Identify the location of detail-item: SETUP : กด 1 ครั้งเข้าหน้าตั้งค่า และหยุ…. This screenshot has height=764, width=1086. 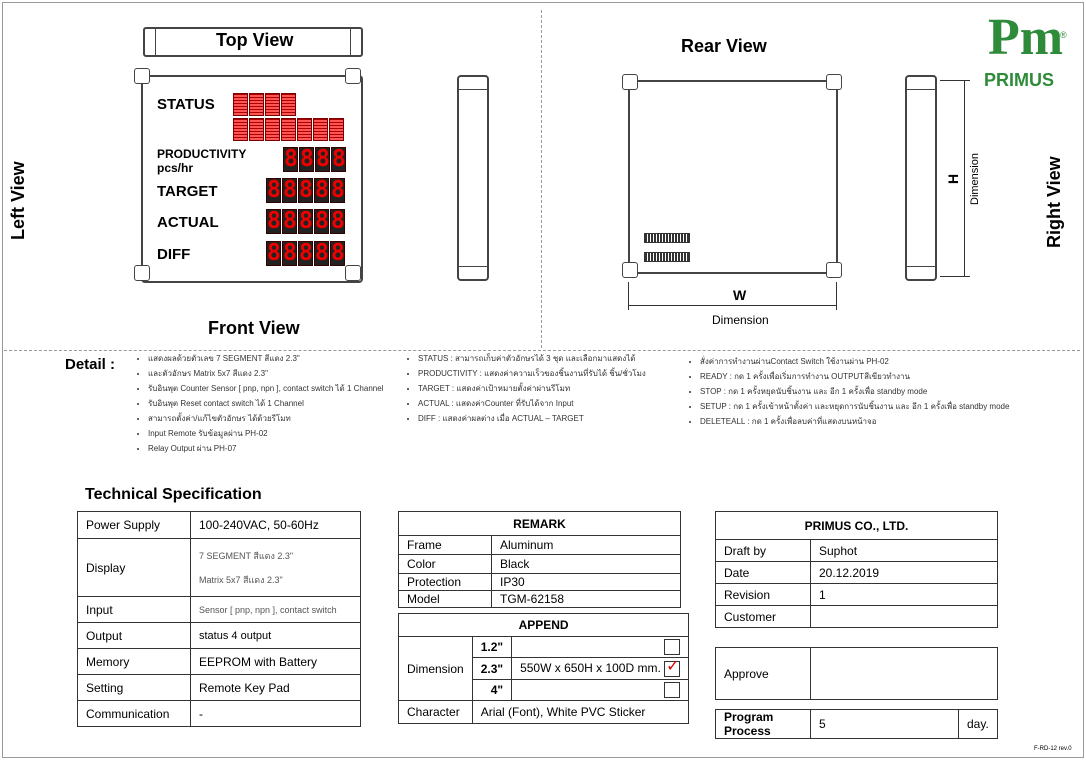
(871, 407).